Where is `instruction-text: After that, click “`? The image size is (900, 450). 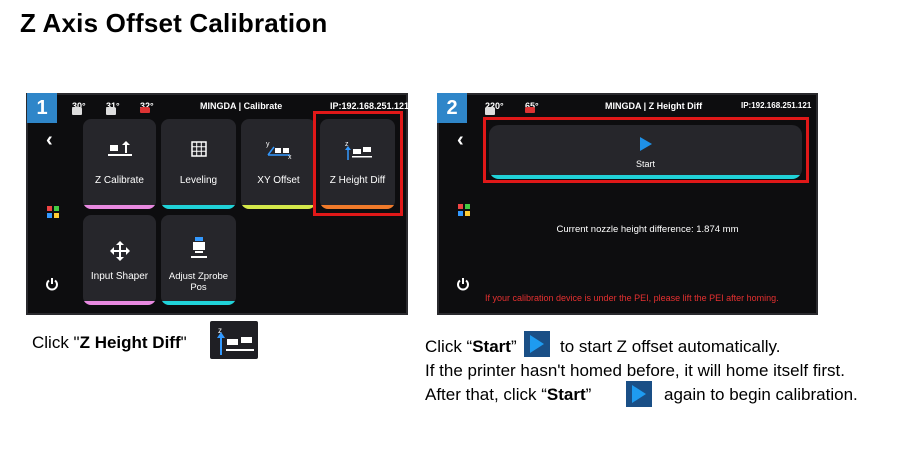
instruction-text: After that, click “ is located at coordinates (486, 394).